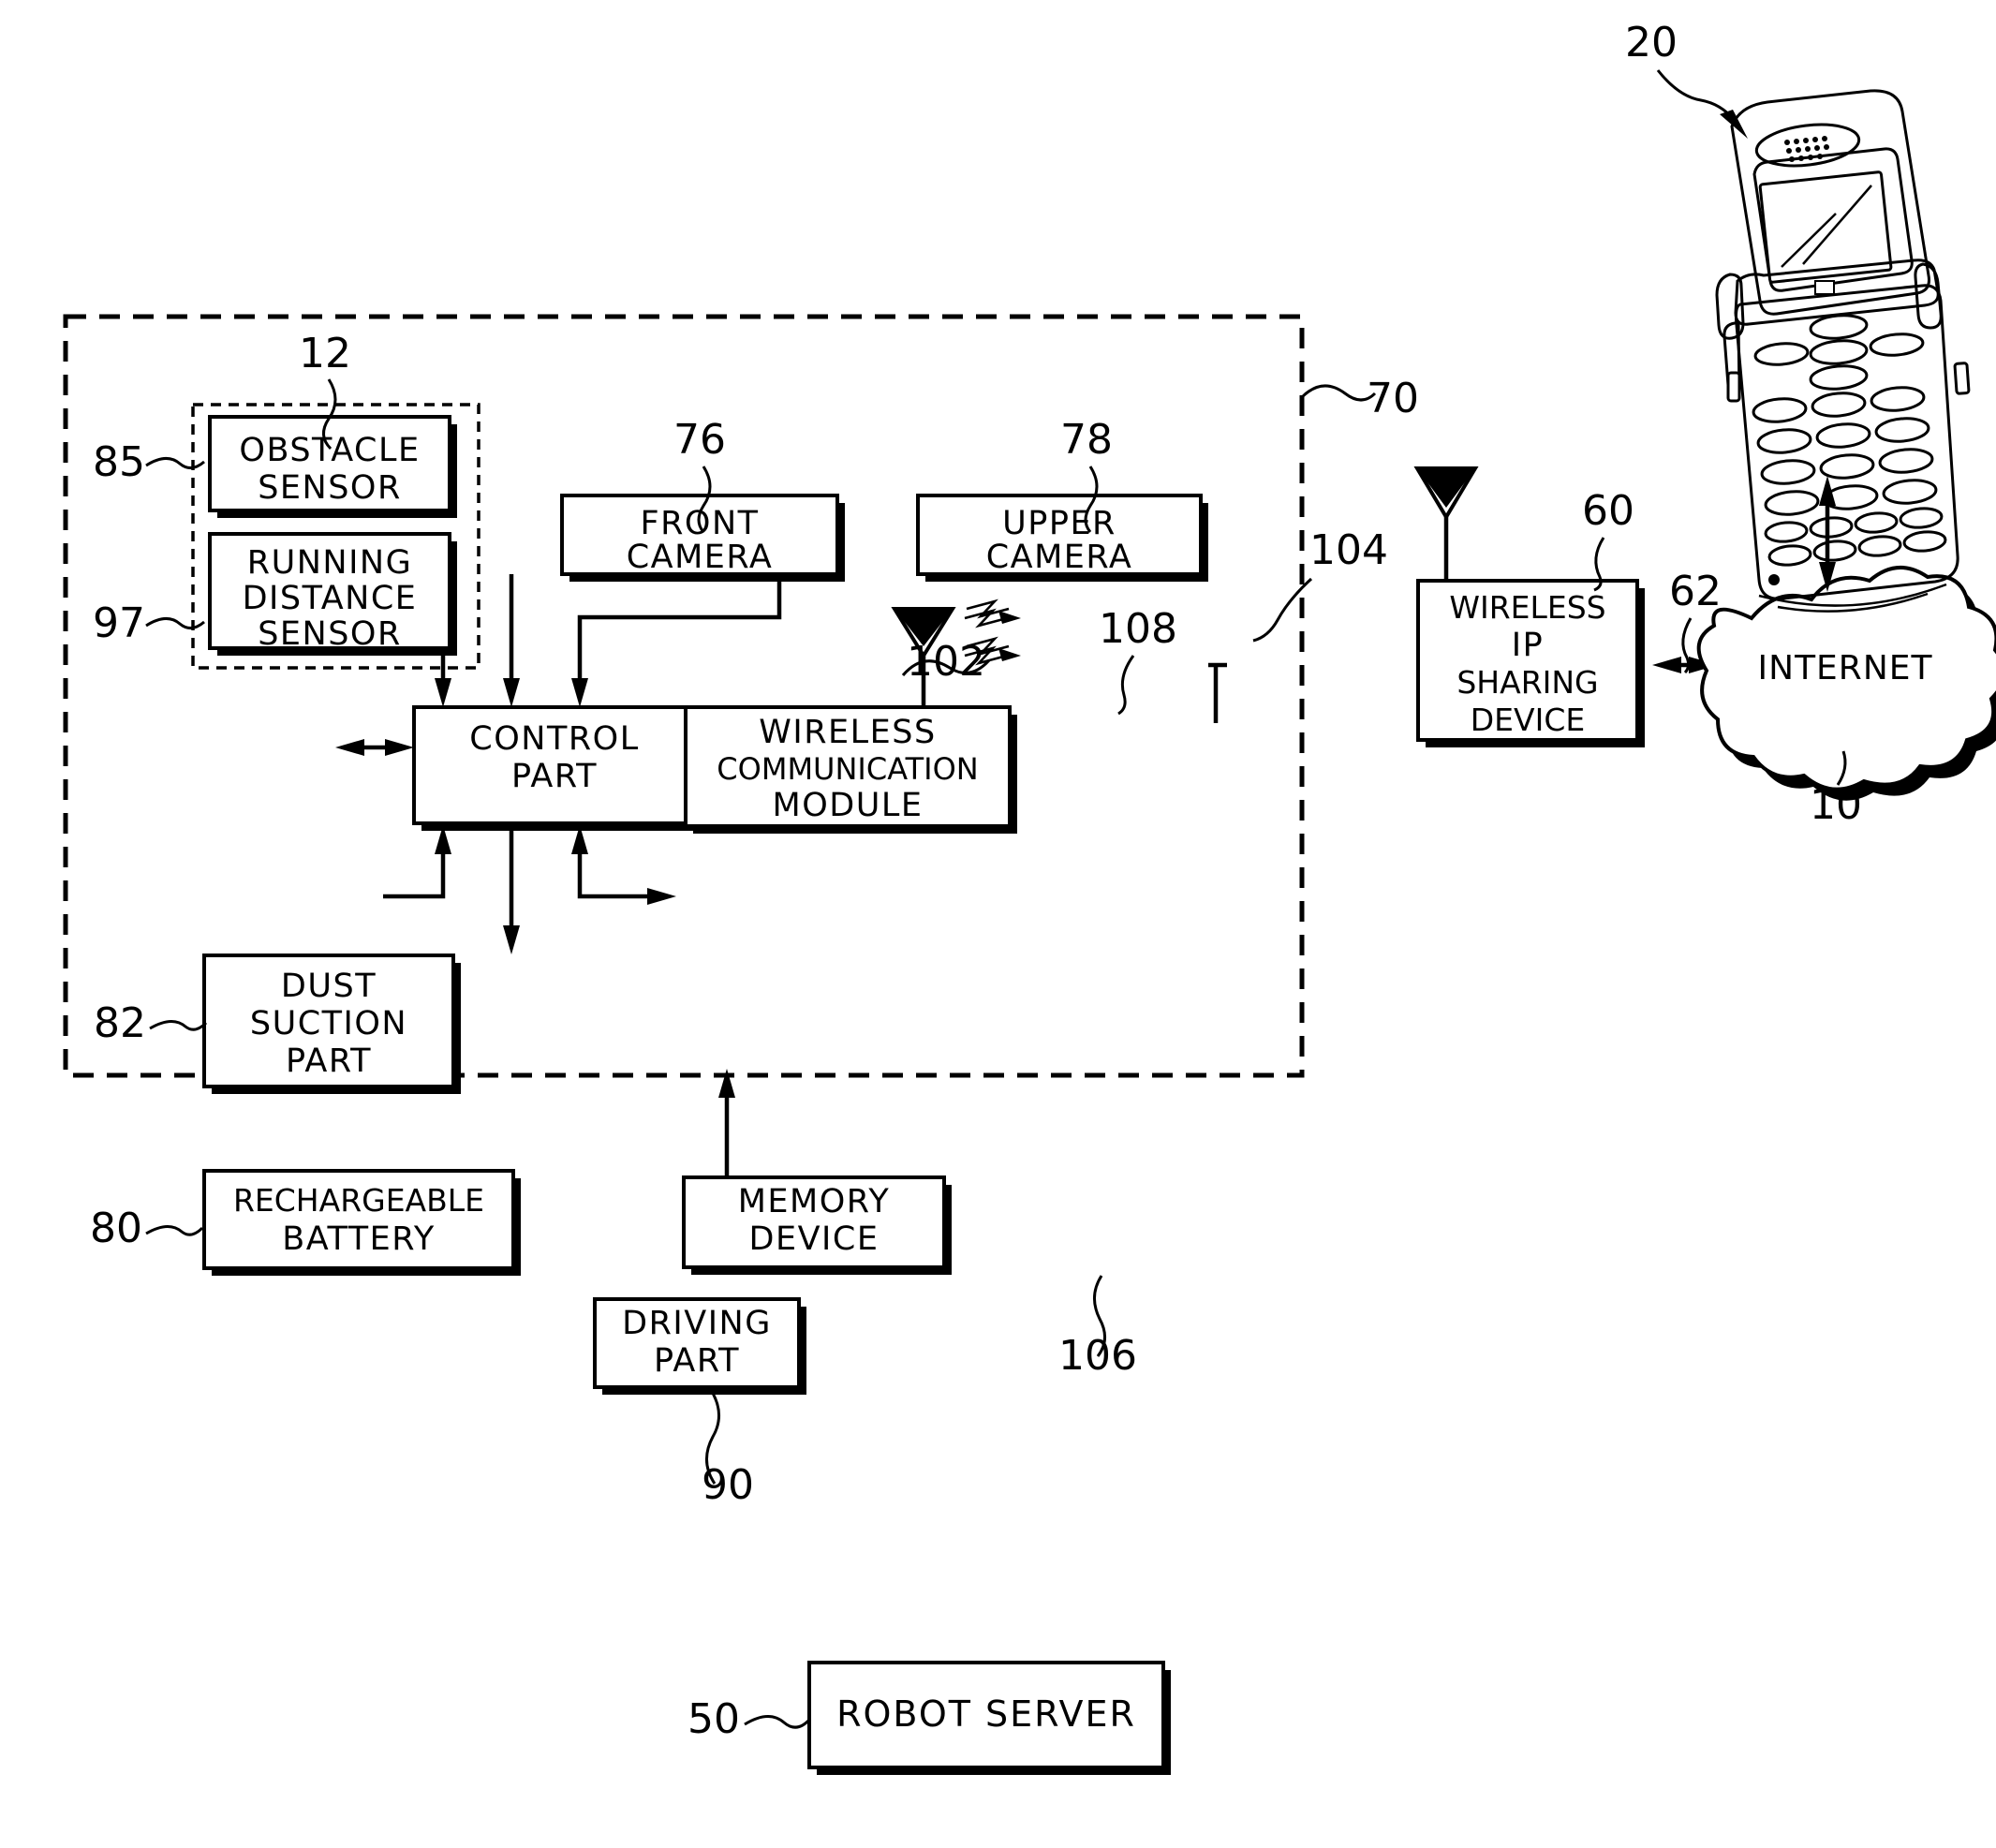  I want to click on block-obstacle-sensor: OBSTACLE SENSOR, so click(332, 467).